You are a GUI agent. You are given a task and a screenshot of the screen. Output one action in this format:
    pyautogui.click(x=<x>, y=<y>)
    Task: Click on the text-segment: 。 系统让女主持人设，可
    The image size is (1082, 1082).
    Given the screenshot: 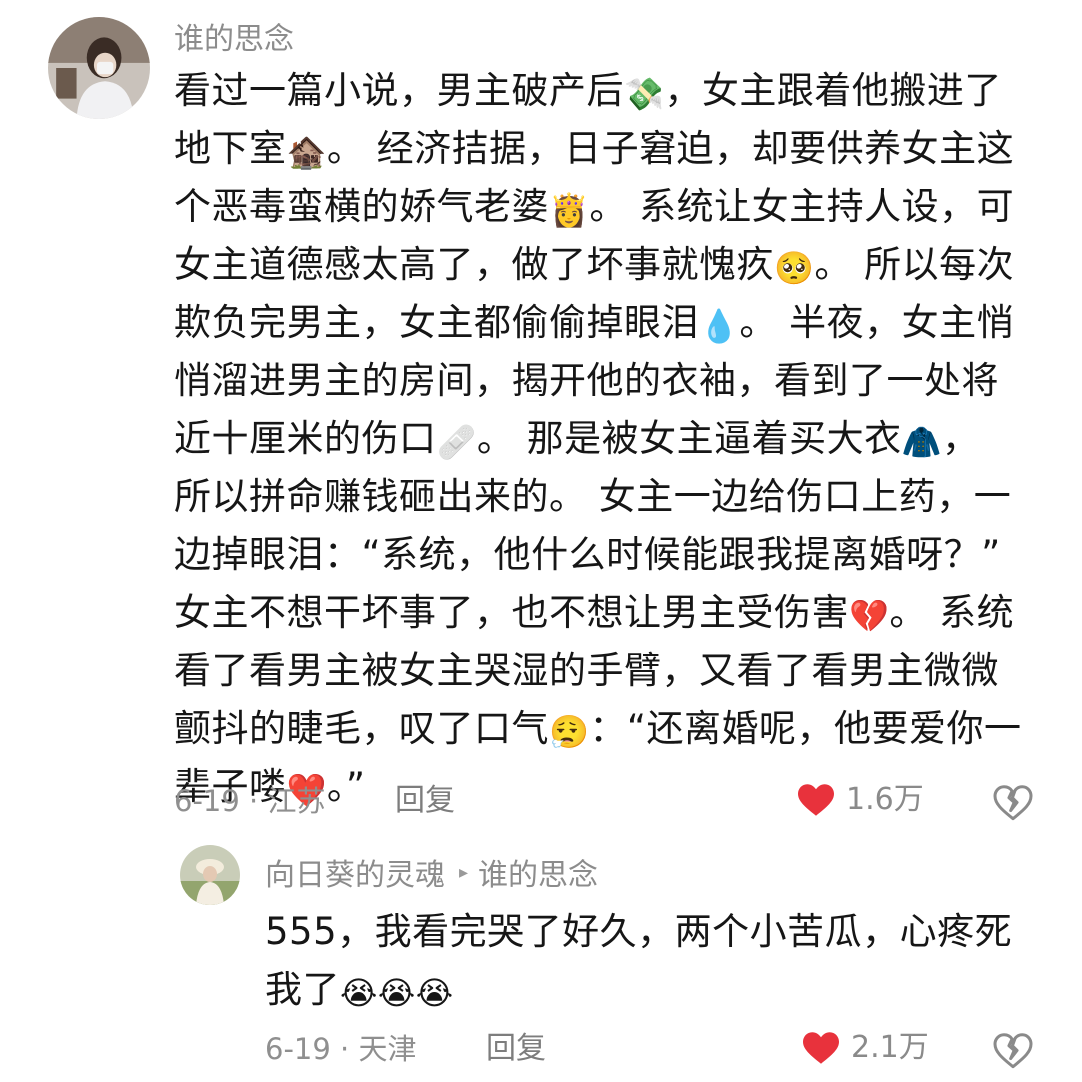 What is the action you would take?
    pyautogui.click(x=802, y=206)
    